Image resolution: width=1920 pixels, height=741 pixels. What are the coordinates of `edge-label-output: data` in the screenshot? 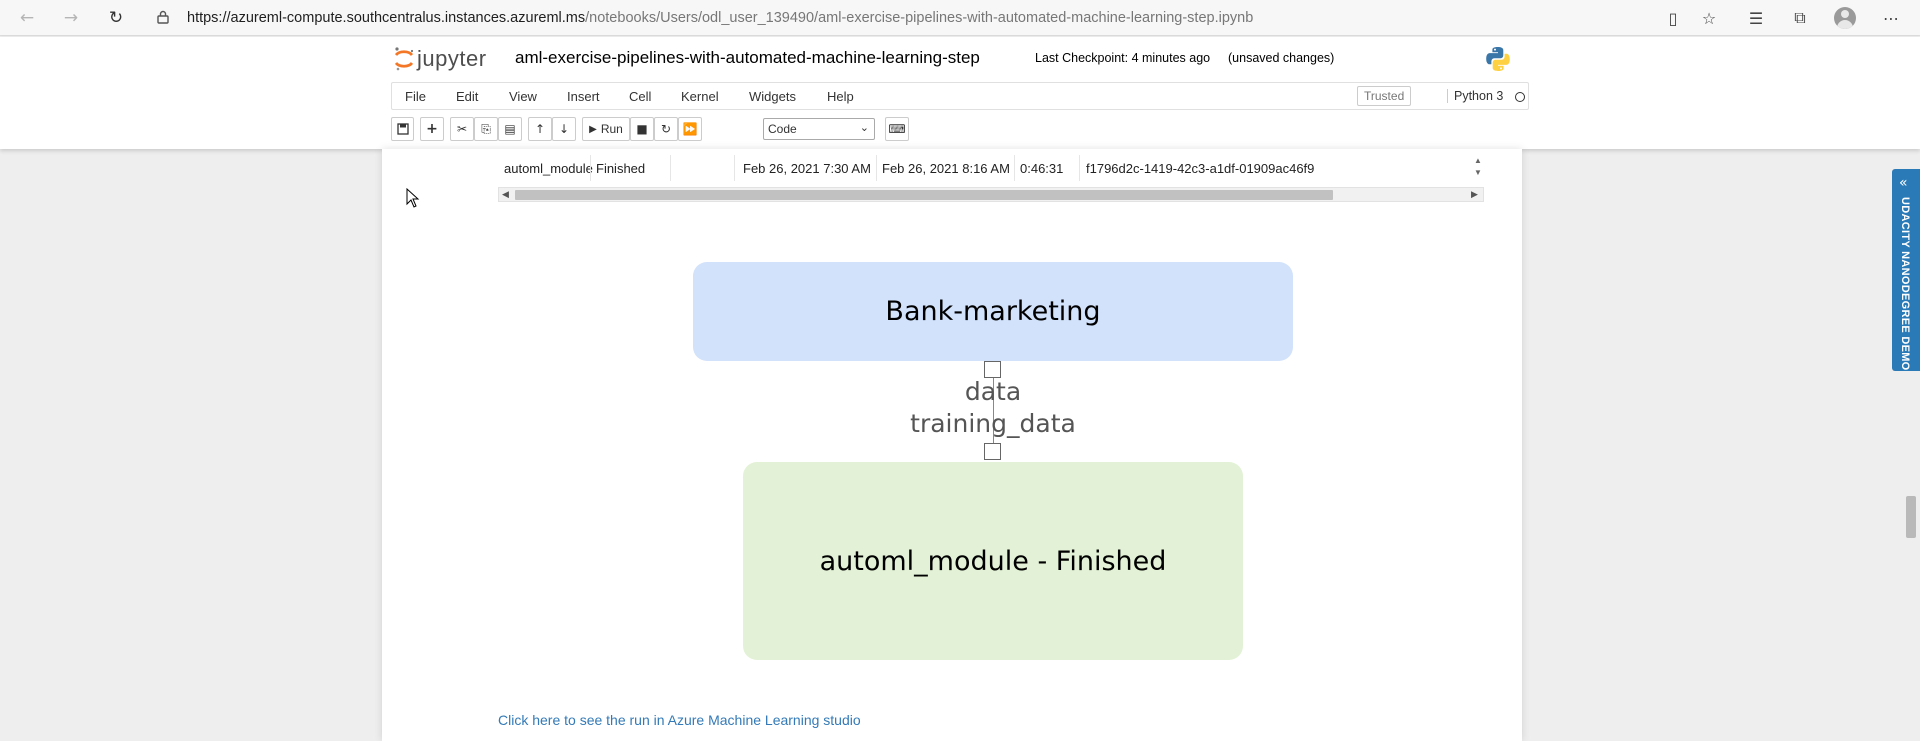 It's located at (993, 391).